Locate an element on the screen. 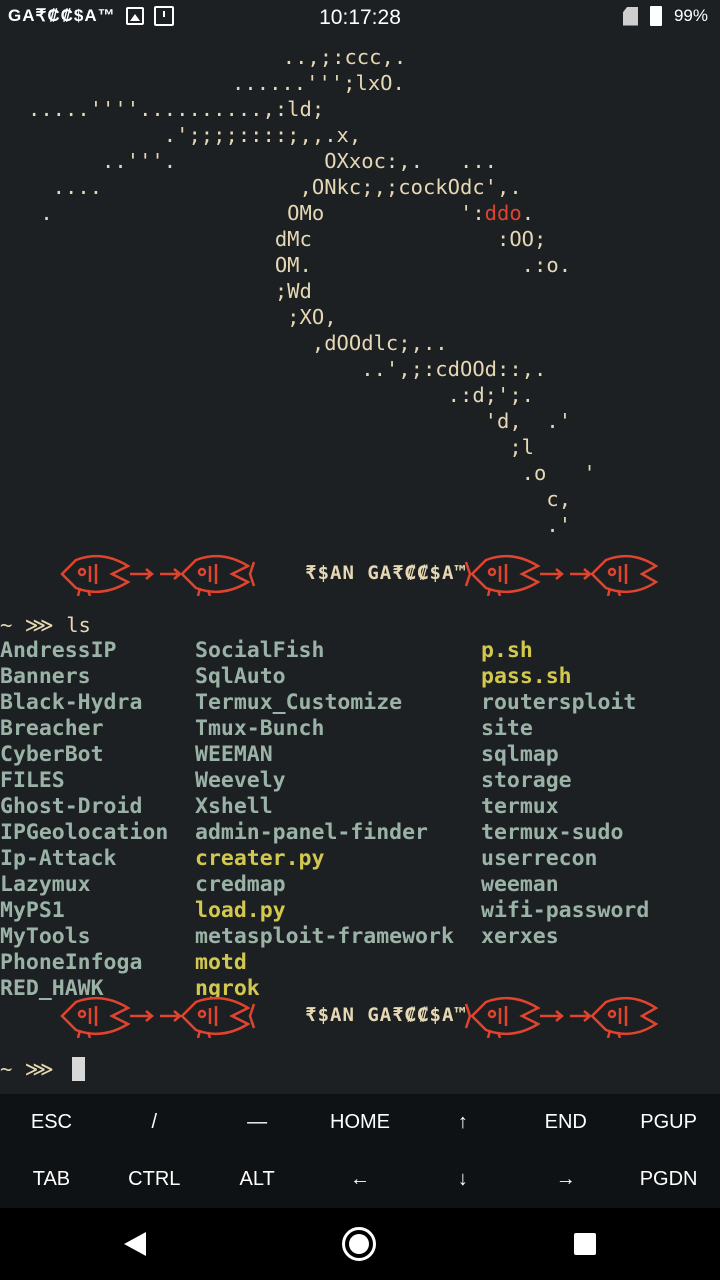  alt-key: ALT is located at coordinates (257, 1179).